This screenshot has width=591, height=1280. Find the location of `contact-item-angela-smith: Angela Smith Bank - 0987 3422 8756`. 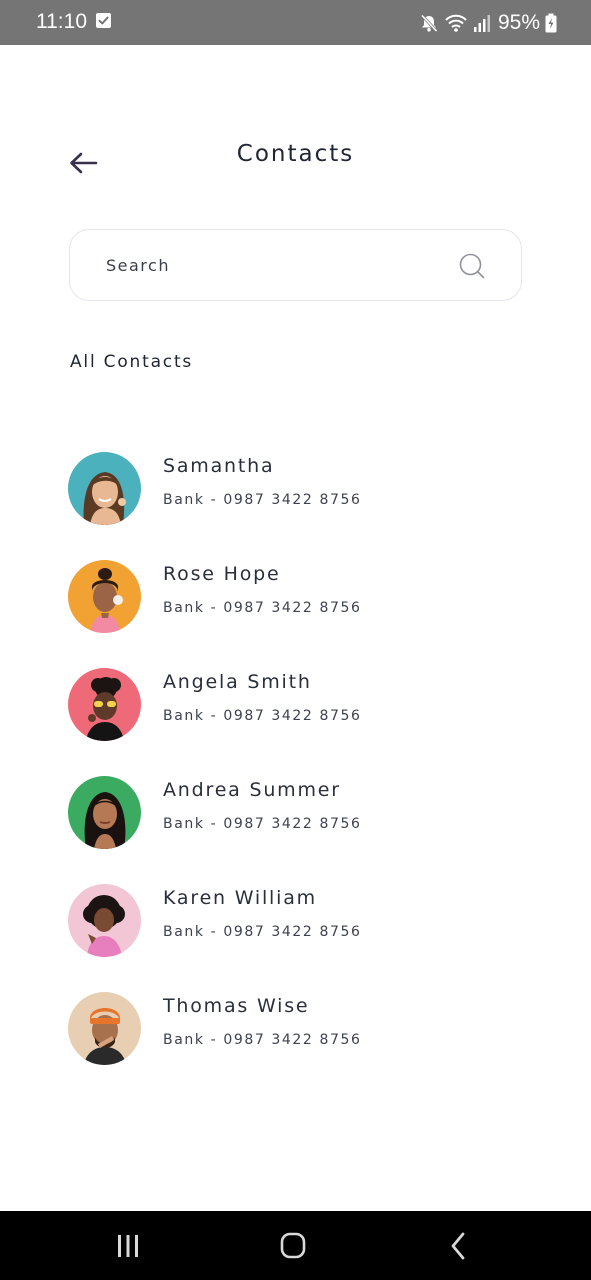

contact-item-angela-smith: Angela Smith Bank - 0987 3422 8756 is located at coordinates (303, 722).